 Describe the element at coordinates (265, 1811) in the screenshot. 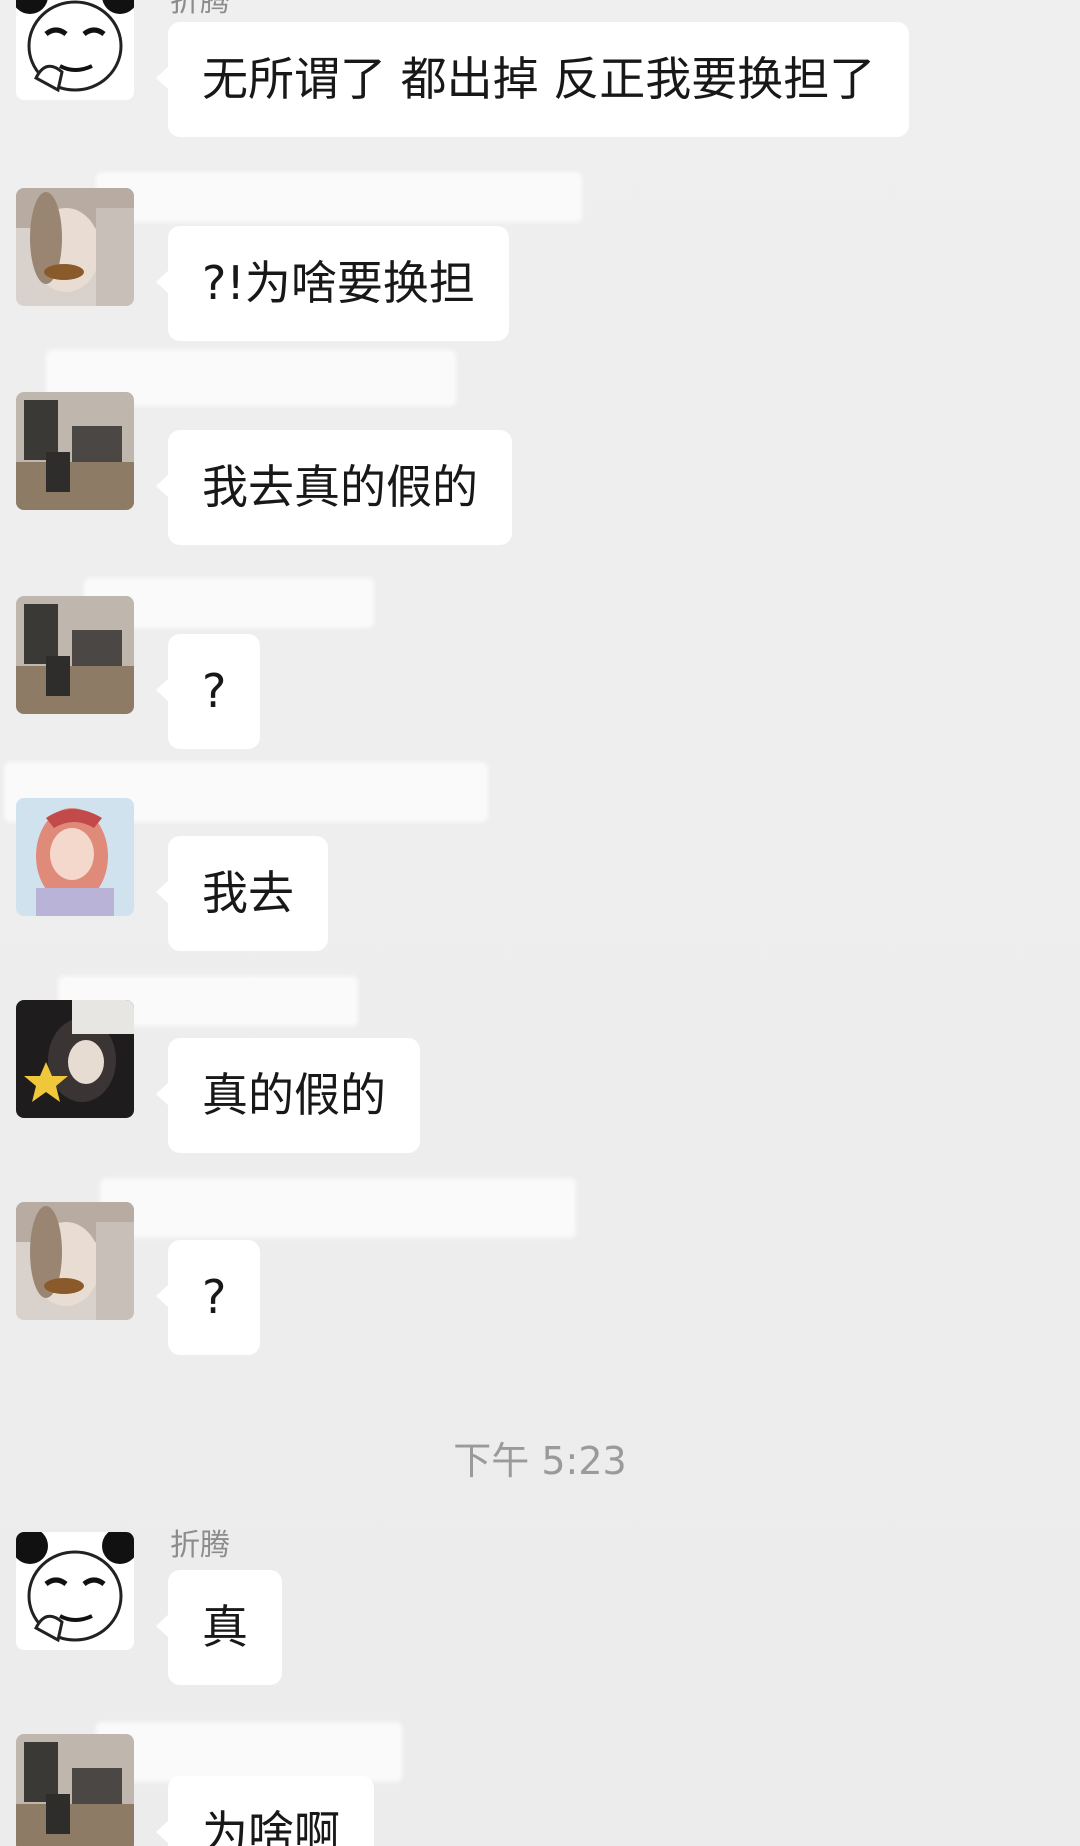

I see `message-bubble: 为啥啊` at that location.